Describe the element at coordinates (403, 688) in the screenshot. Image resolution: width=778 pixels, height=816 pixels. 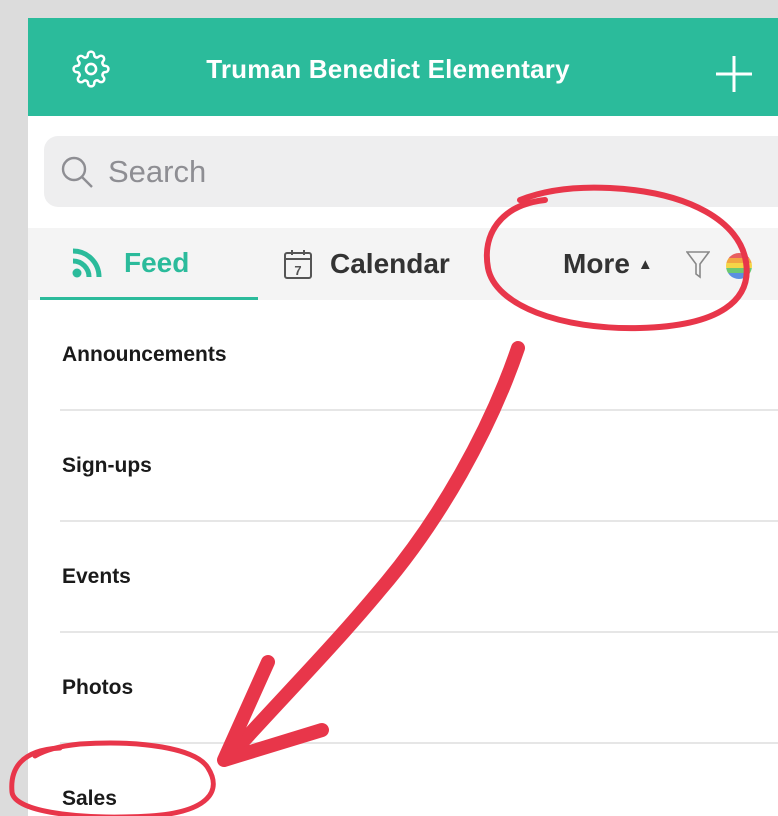
I see `list-item: Photos` at that location.